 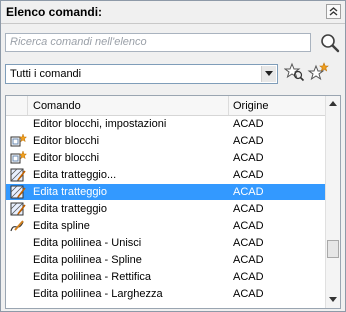 What do you see at coordinates (87, 243) in the screenshot?
I see `command-cell: Edita polilinea - Unisci` at bounding box center [87, 243].